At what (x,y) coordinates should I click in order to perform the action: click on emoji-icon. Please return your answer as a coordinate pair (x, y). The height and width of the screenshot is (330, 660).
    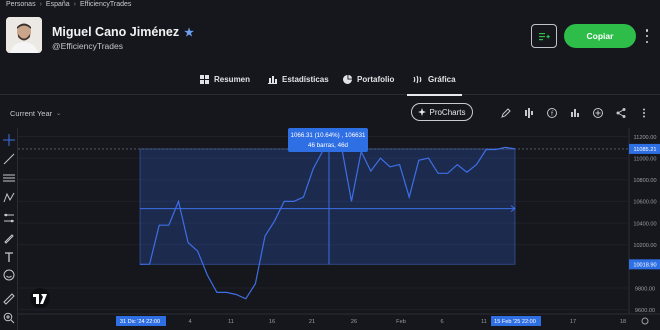
    Looking at the image, I should click on (9, 275).